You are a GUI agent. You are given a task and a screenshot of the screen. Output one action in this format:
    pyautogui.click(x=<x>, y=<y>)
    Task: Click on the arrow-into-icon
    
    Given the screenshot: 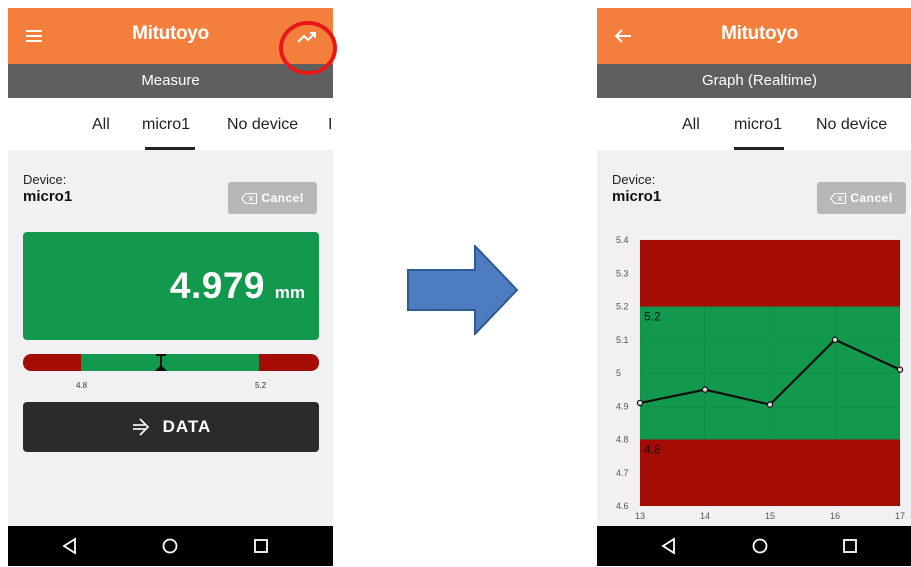 What is the action you would take?
    pyautogui.click(x=140, y=427)
    